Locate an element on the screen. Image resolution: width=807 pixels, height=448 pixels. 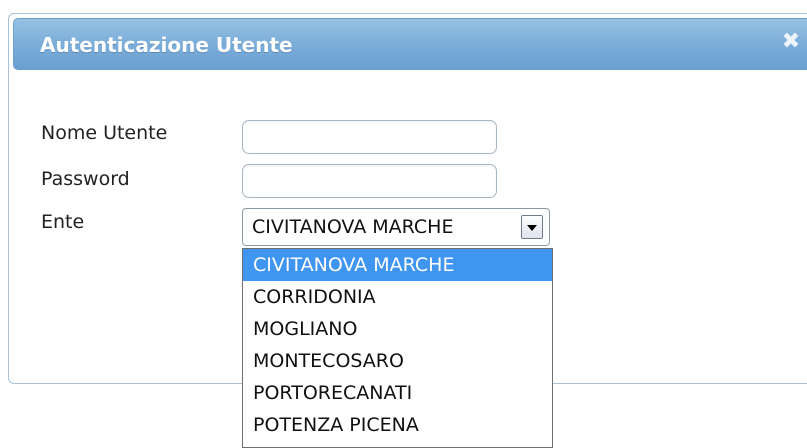
dialog-title: Autenticazione Utente is located at coordinates (166, 45).